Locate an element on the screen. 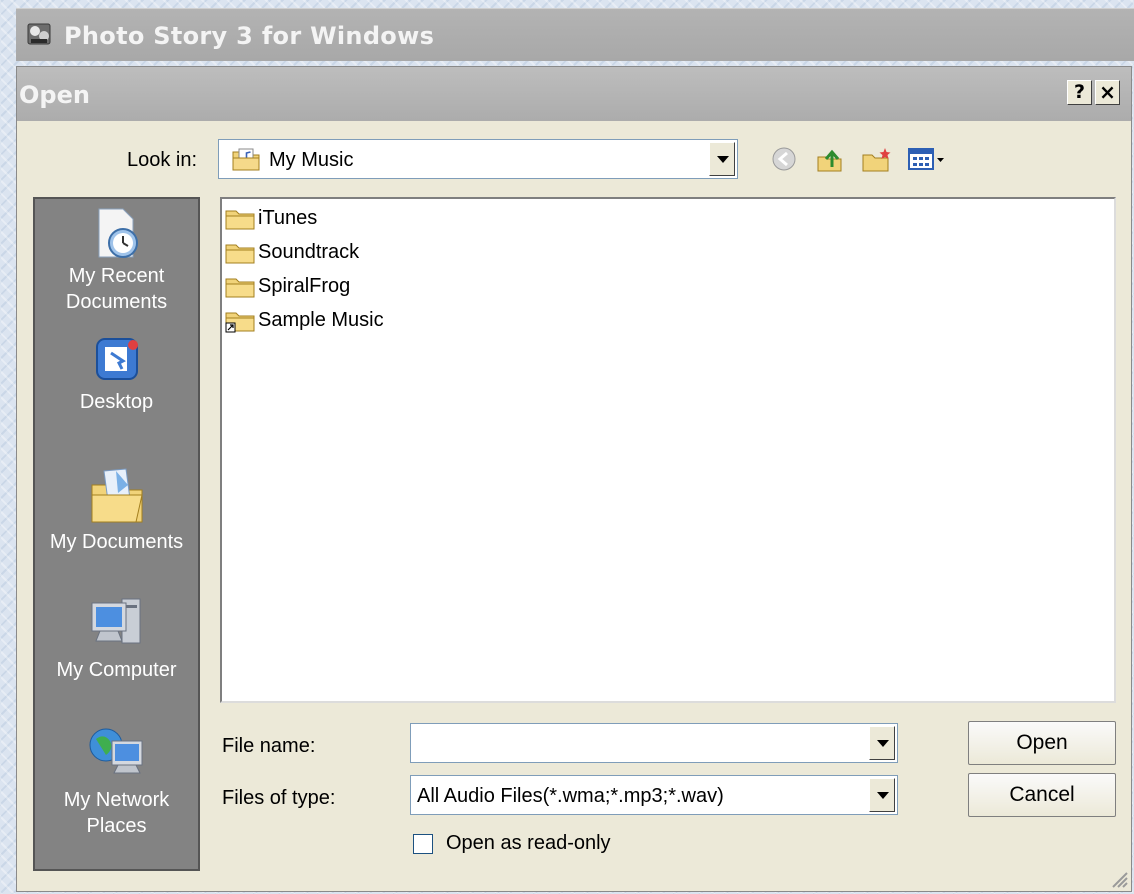 Image resolution: width=1134 pixels, height=894 pixels. cancel-button: Cancel is located at coordinates (1042, 795).